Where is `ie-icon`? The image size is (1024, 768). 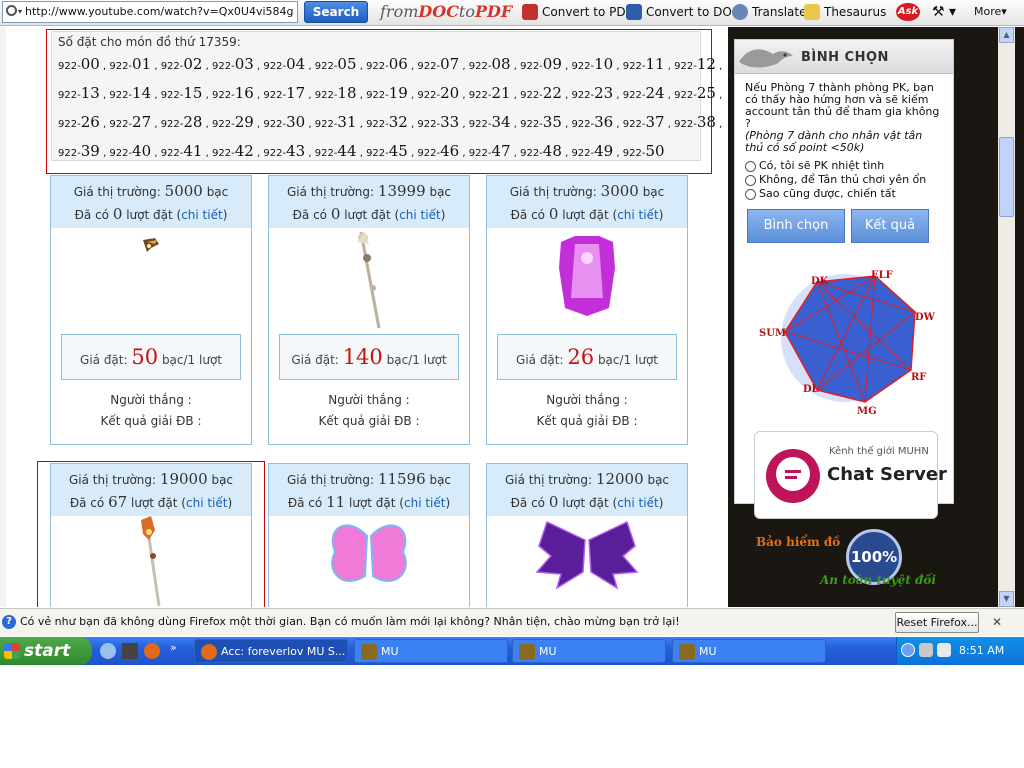
ie-icon is located at coordinates (108, 651).